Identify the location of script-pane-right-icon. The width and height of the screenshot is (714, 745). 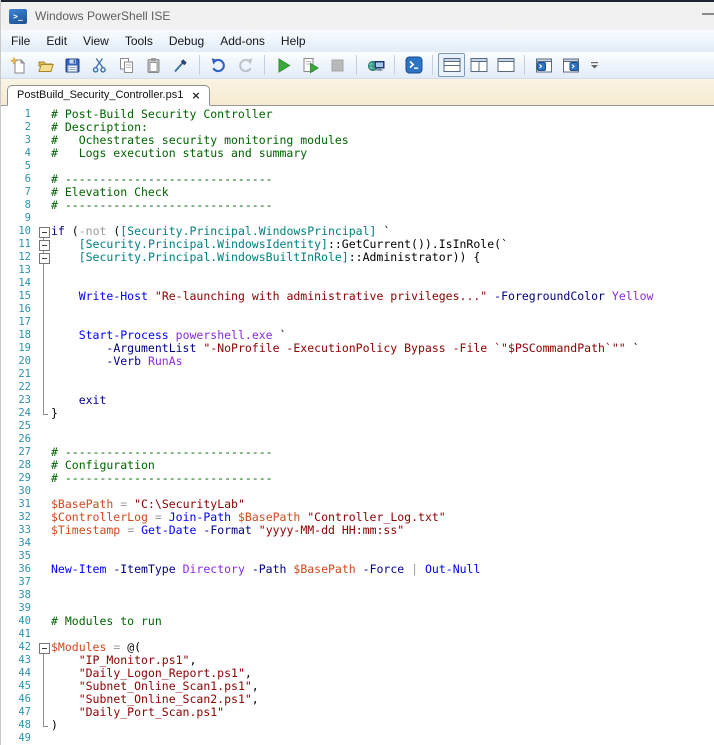
(478, 65).